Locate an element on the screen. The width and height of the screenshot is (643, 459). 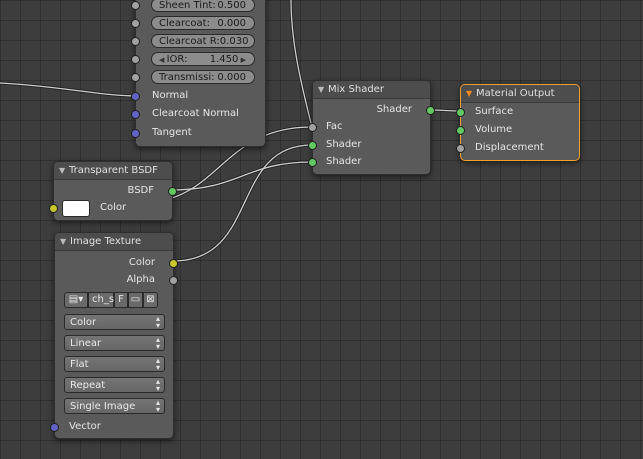
interpolation-value: Linear is located at coordinates (86, 343).